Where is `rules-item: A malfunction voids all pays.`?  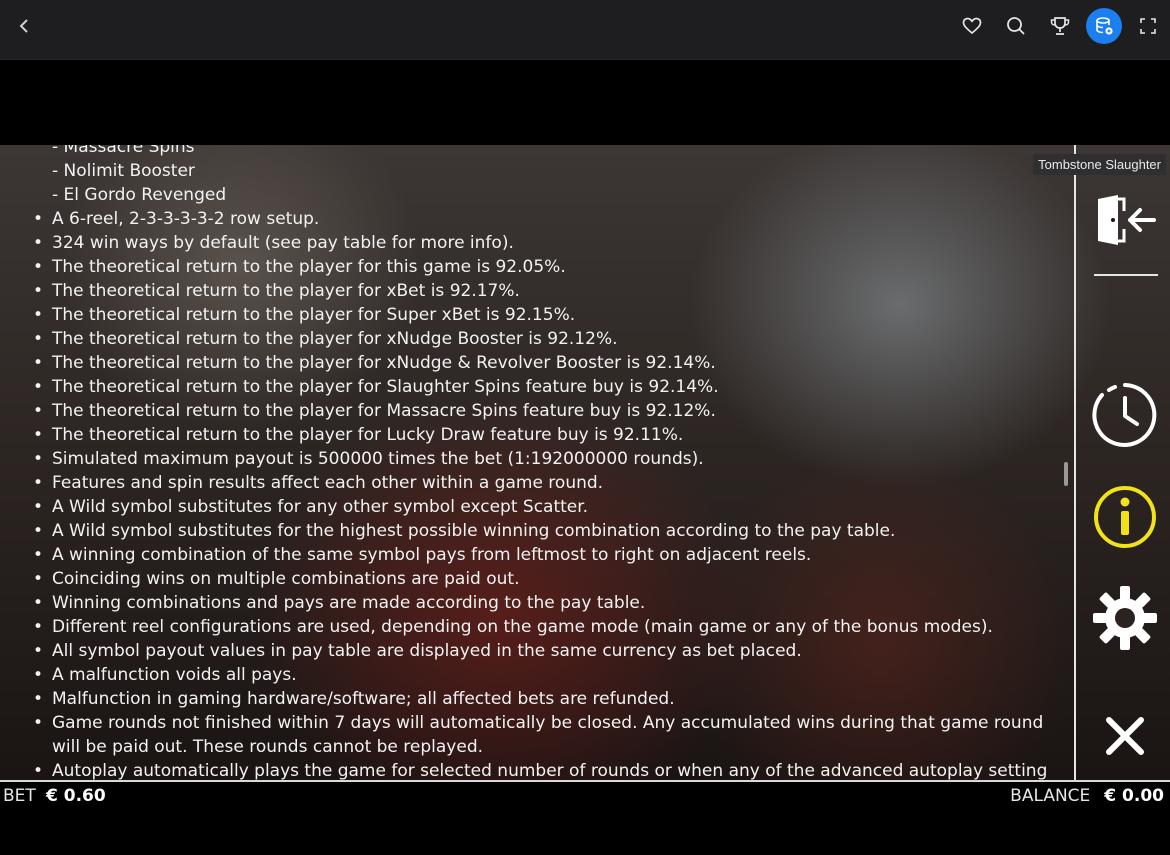 rules-item: A malfunction voids all pays. is located at coordinates (546, 675).